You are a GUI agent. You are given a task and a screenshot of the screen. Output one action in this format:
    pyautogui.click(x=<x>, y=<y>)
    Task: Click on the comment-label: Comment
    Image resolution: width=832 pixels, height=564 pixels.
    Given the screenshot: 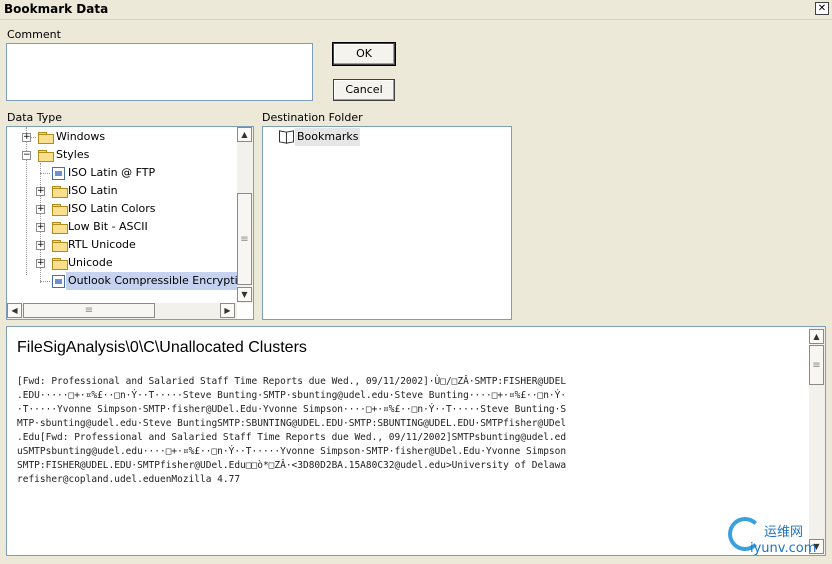 What is the action you would take?
    pyautogui.click(x=34, y=34)
    